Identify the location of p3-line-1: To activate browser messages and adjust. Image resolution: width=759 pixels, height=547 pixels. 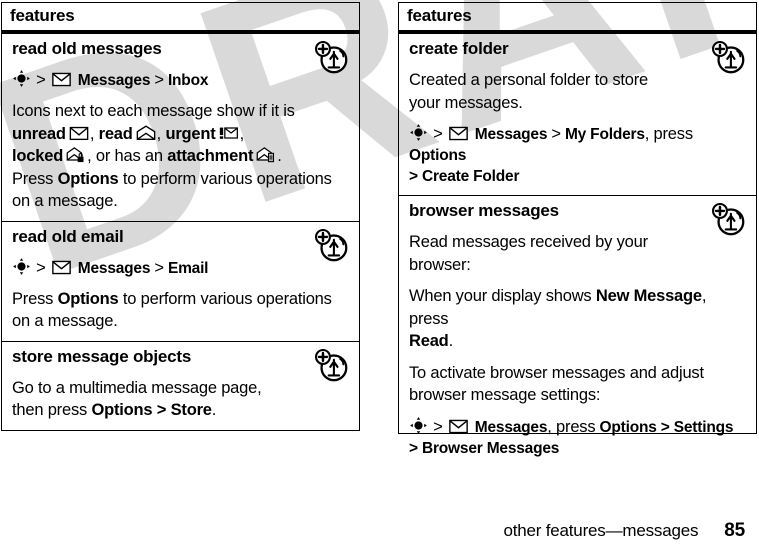
(556, 372).